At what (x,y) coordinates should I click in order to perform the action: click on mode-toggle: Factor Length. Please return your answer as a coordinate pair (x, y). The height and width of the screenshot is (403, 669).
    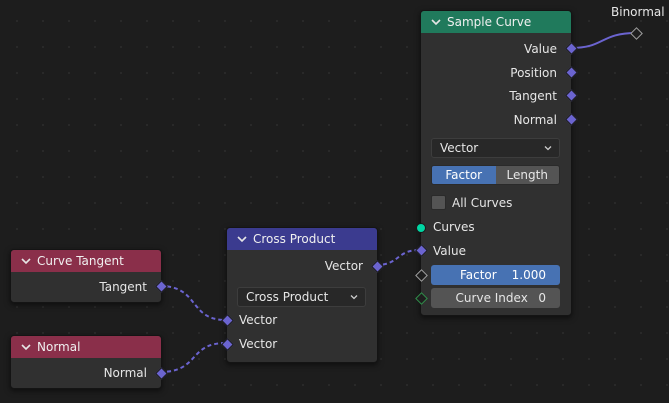
    Looking at the image, I should click on (495, 175).